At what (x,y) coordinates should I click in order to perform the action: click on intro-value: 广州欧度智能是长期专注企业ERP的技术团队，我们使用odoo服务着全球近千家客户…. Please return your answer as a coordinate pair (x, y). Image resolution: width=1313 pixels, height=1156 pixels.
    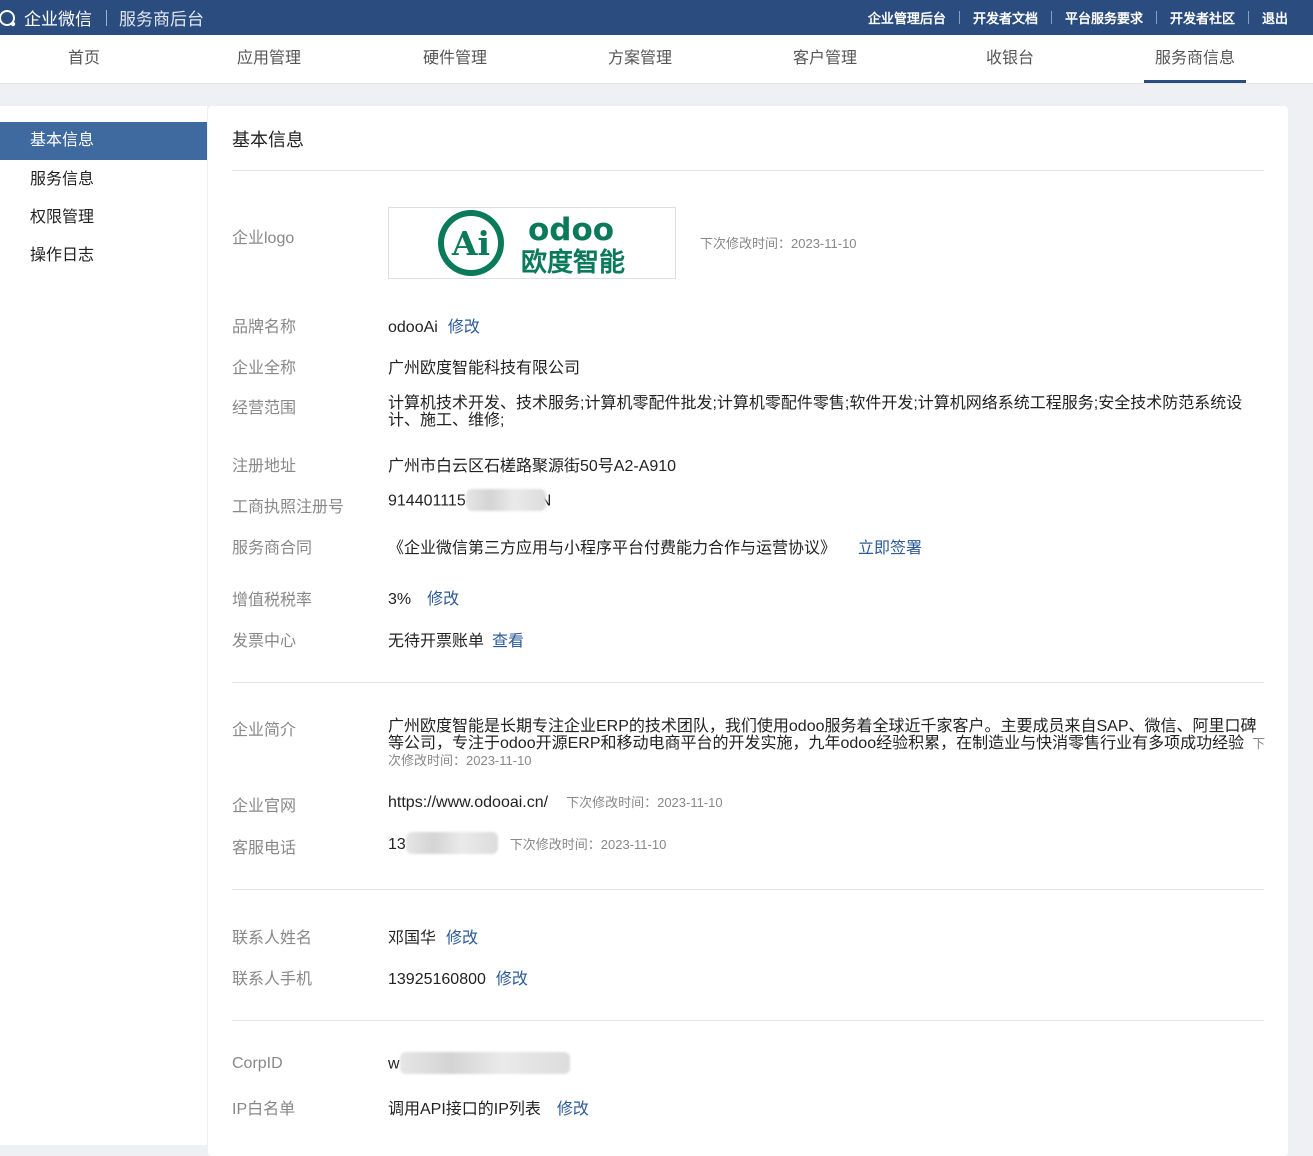
    Looking at the image, I should click on (822, 735).